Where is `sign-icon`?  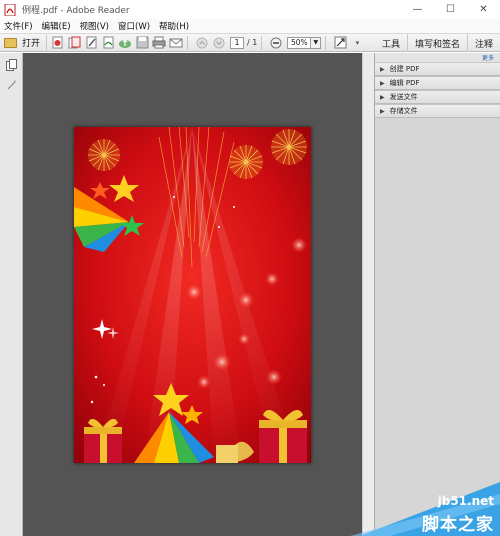 sign-icon is located at coordinates (108, 43).